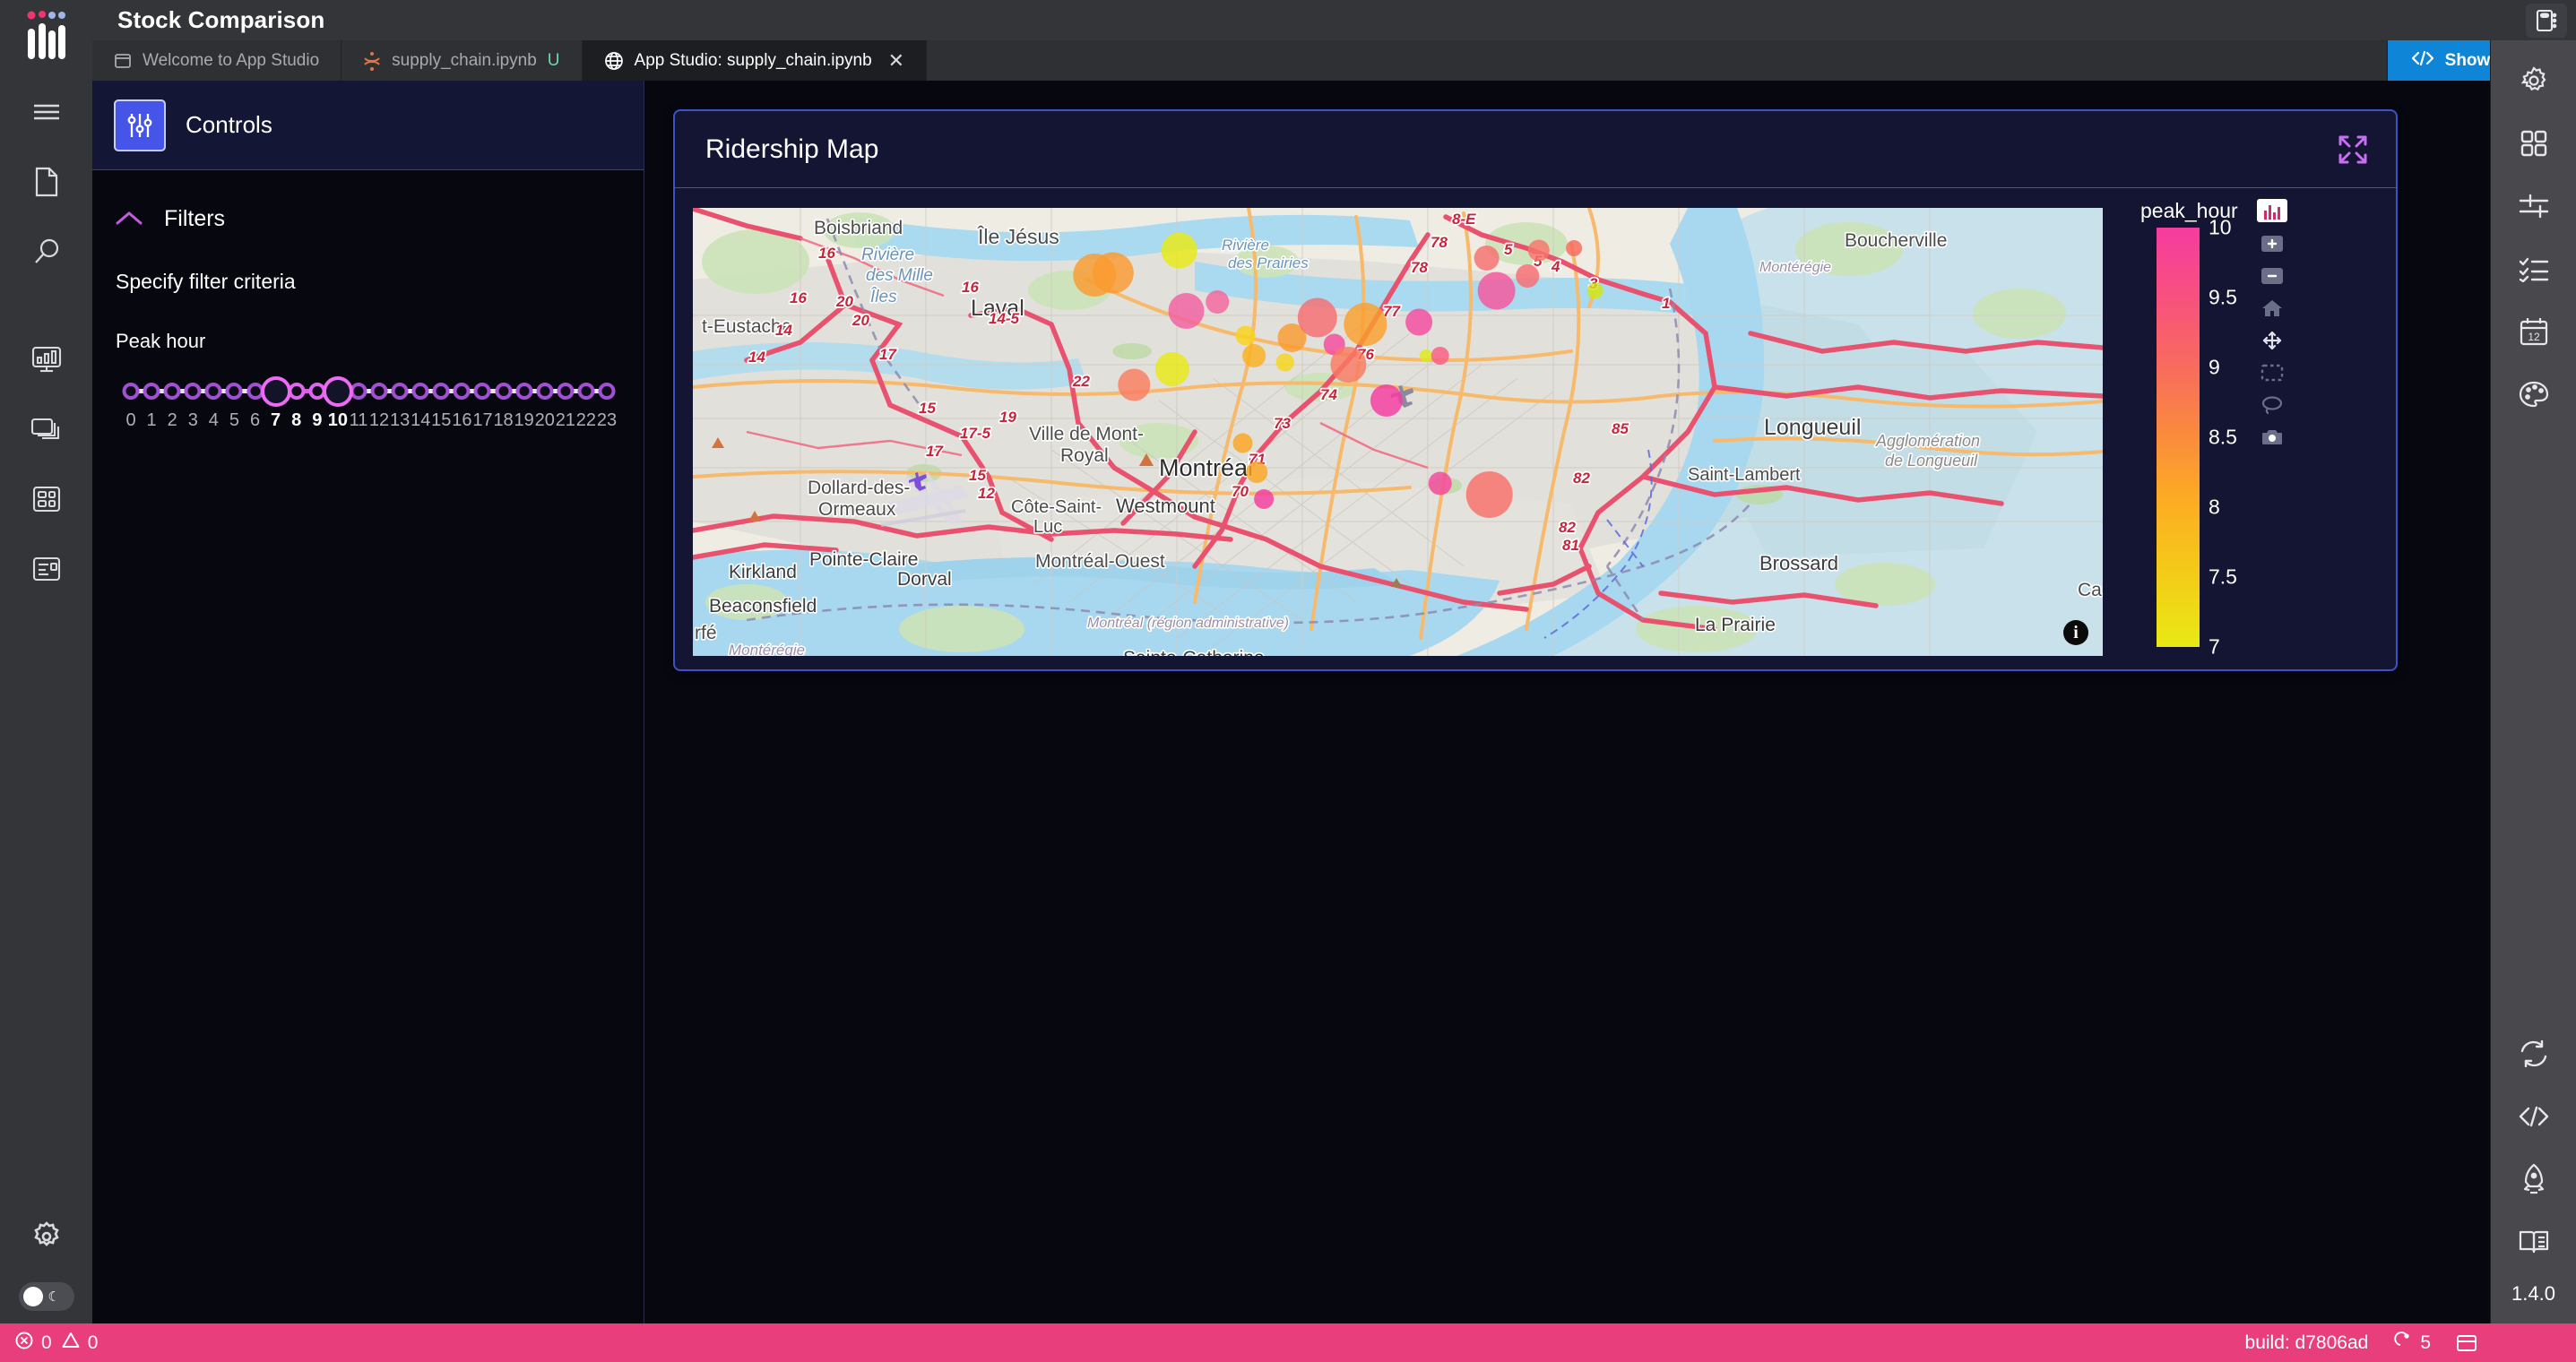  Describe the element at coordinates (337, 391) in the screenshot. I see `slider-handle-high` at that location.